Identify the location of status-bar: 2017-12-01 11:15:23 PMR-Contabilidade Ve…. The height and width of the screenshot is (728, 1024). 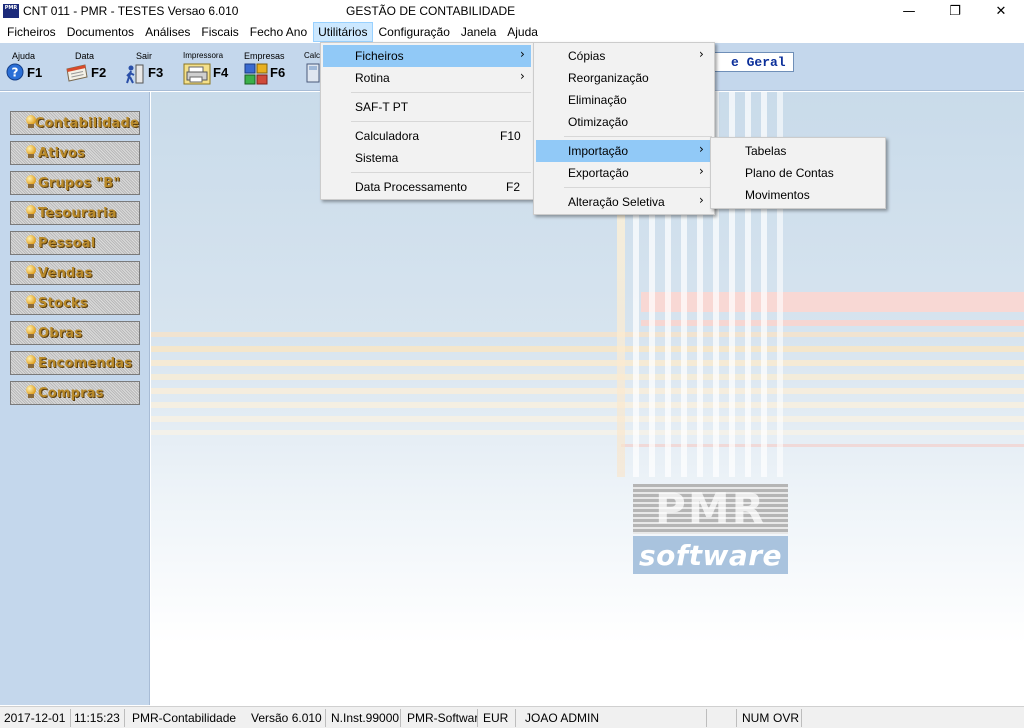
(512, 717).